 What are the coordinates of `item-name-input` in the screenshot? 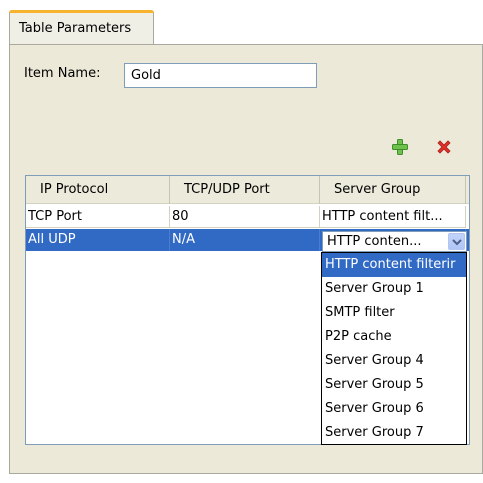 It's located at (220, 75).